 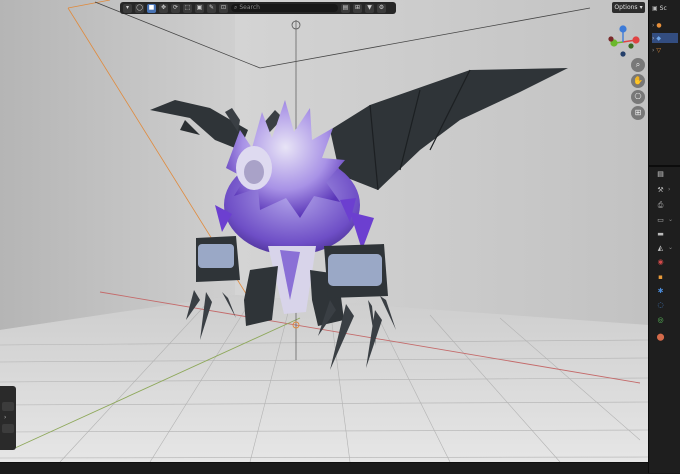 What do you see at coordinates (665, 25) in the screenshot?
I see `outliner-row: › ●` at bounding box center [665, 25].